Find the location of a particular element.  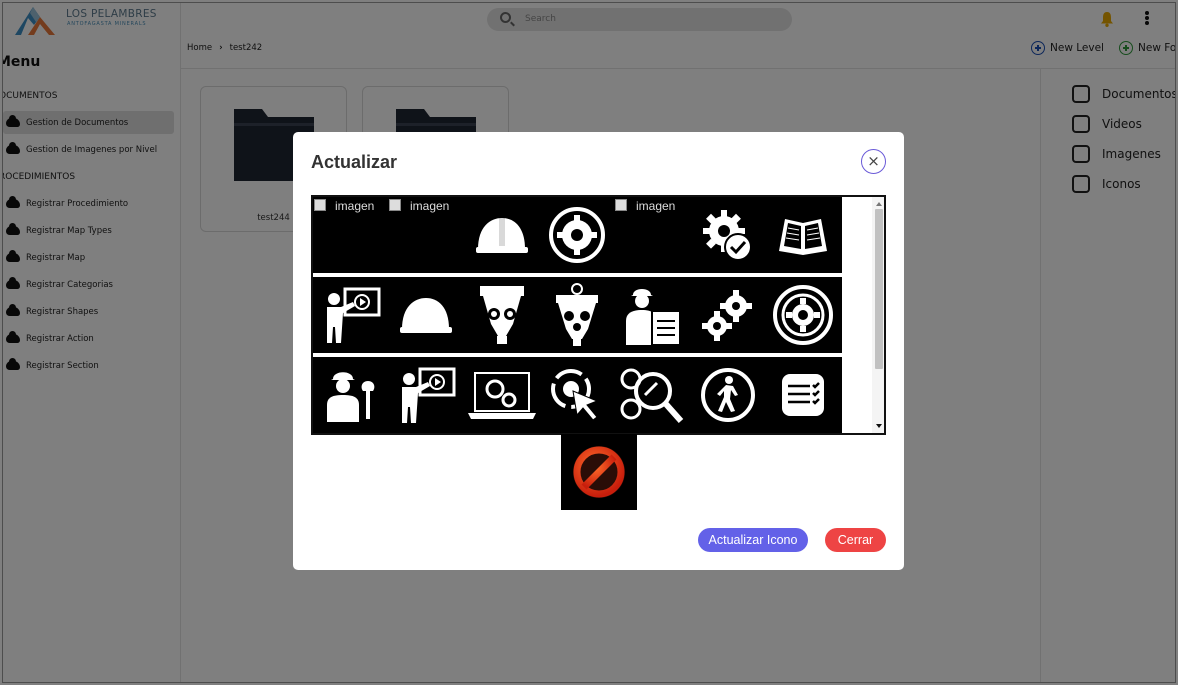

gear-check-icon is located at coordinates (727, 235).